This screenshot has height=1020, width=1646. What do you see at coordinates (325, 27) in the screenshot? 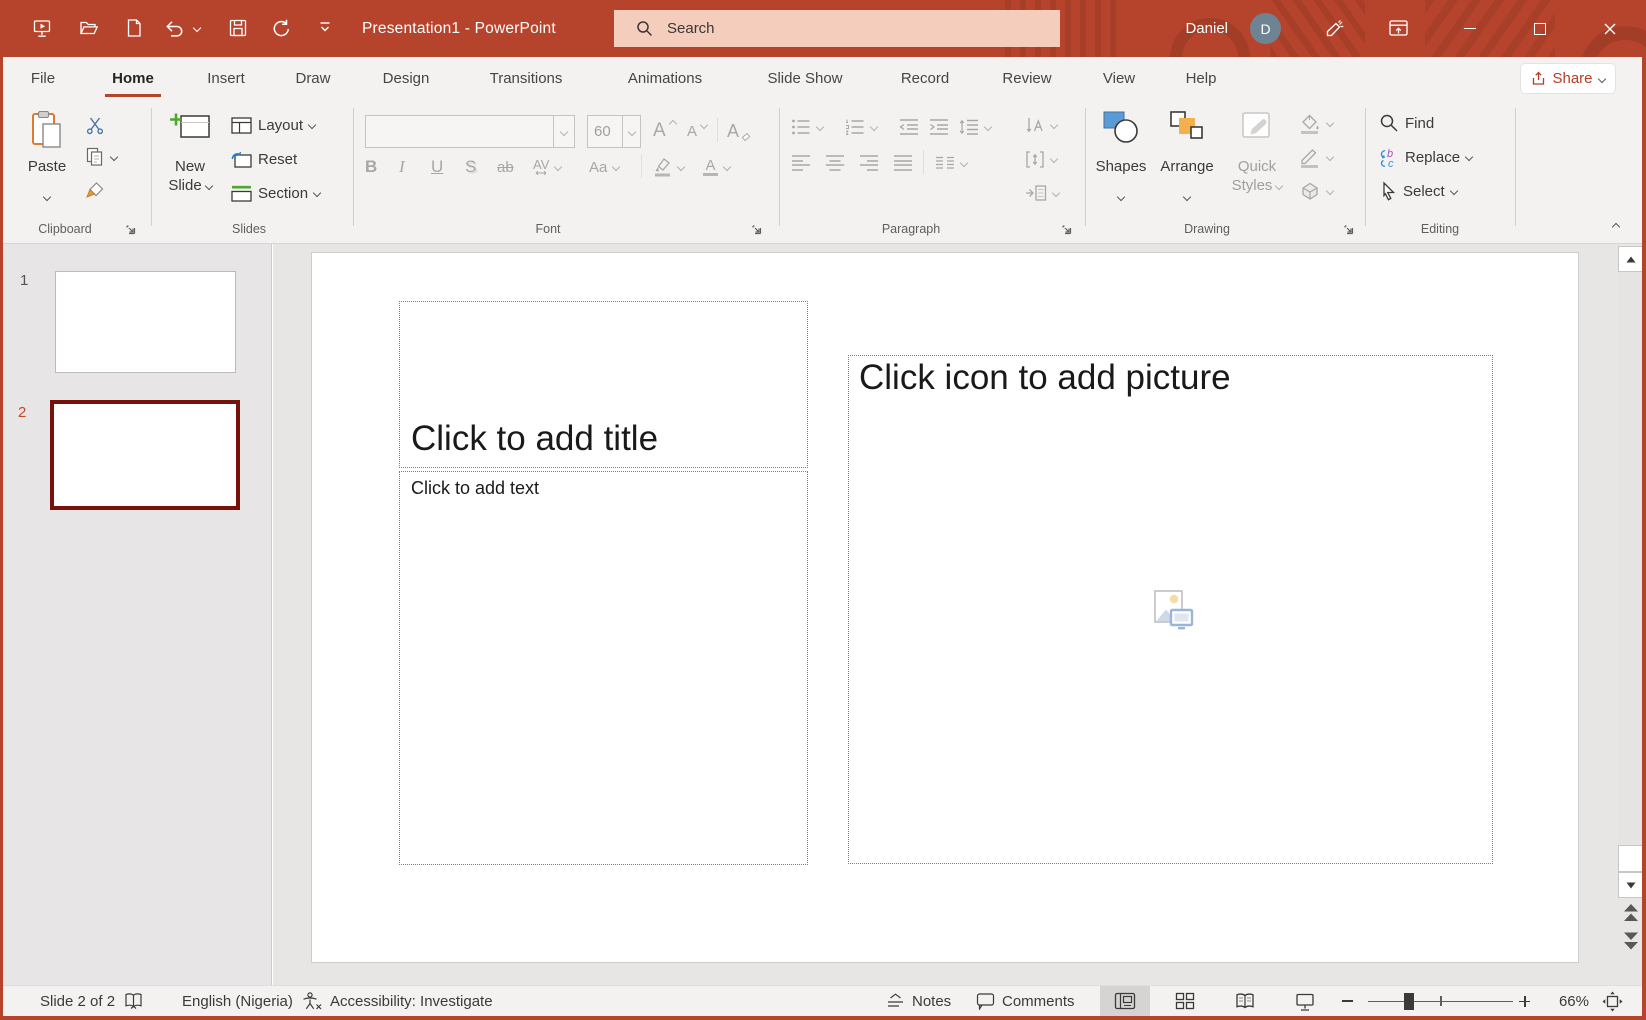
I see `customize-quick-access-toolbar-icon` at bounding box center [325, 27].